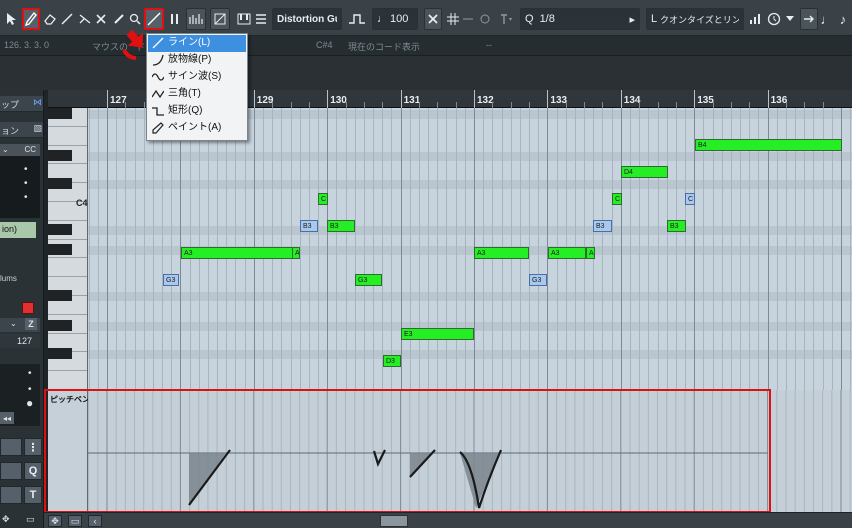  Describe the element at coordinates (197, 128) in the screenshot. I see `menu-item-paint: ペイント(A)` at that location.